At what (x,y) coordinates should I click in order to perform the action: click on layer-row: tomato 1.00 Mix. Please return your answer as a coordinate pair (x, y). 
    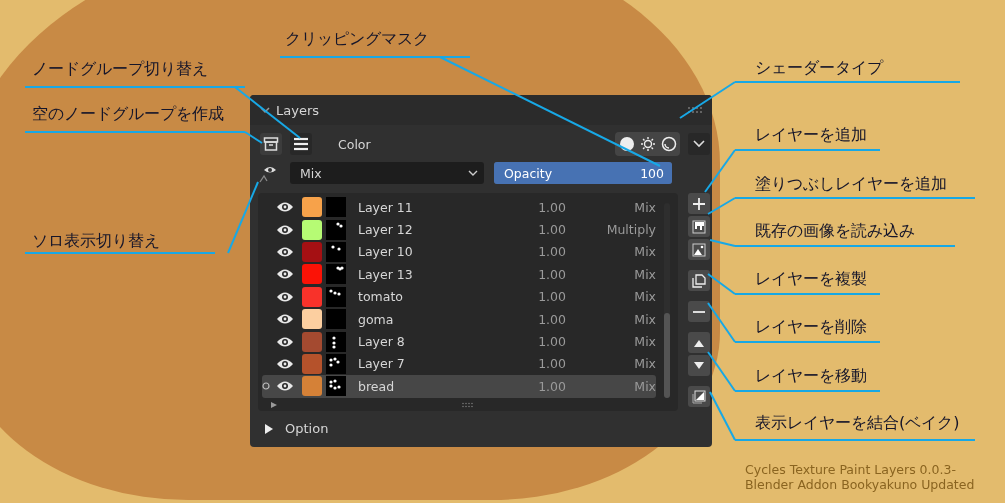
    Looking at the image, I should click on (459, 296).